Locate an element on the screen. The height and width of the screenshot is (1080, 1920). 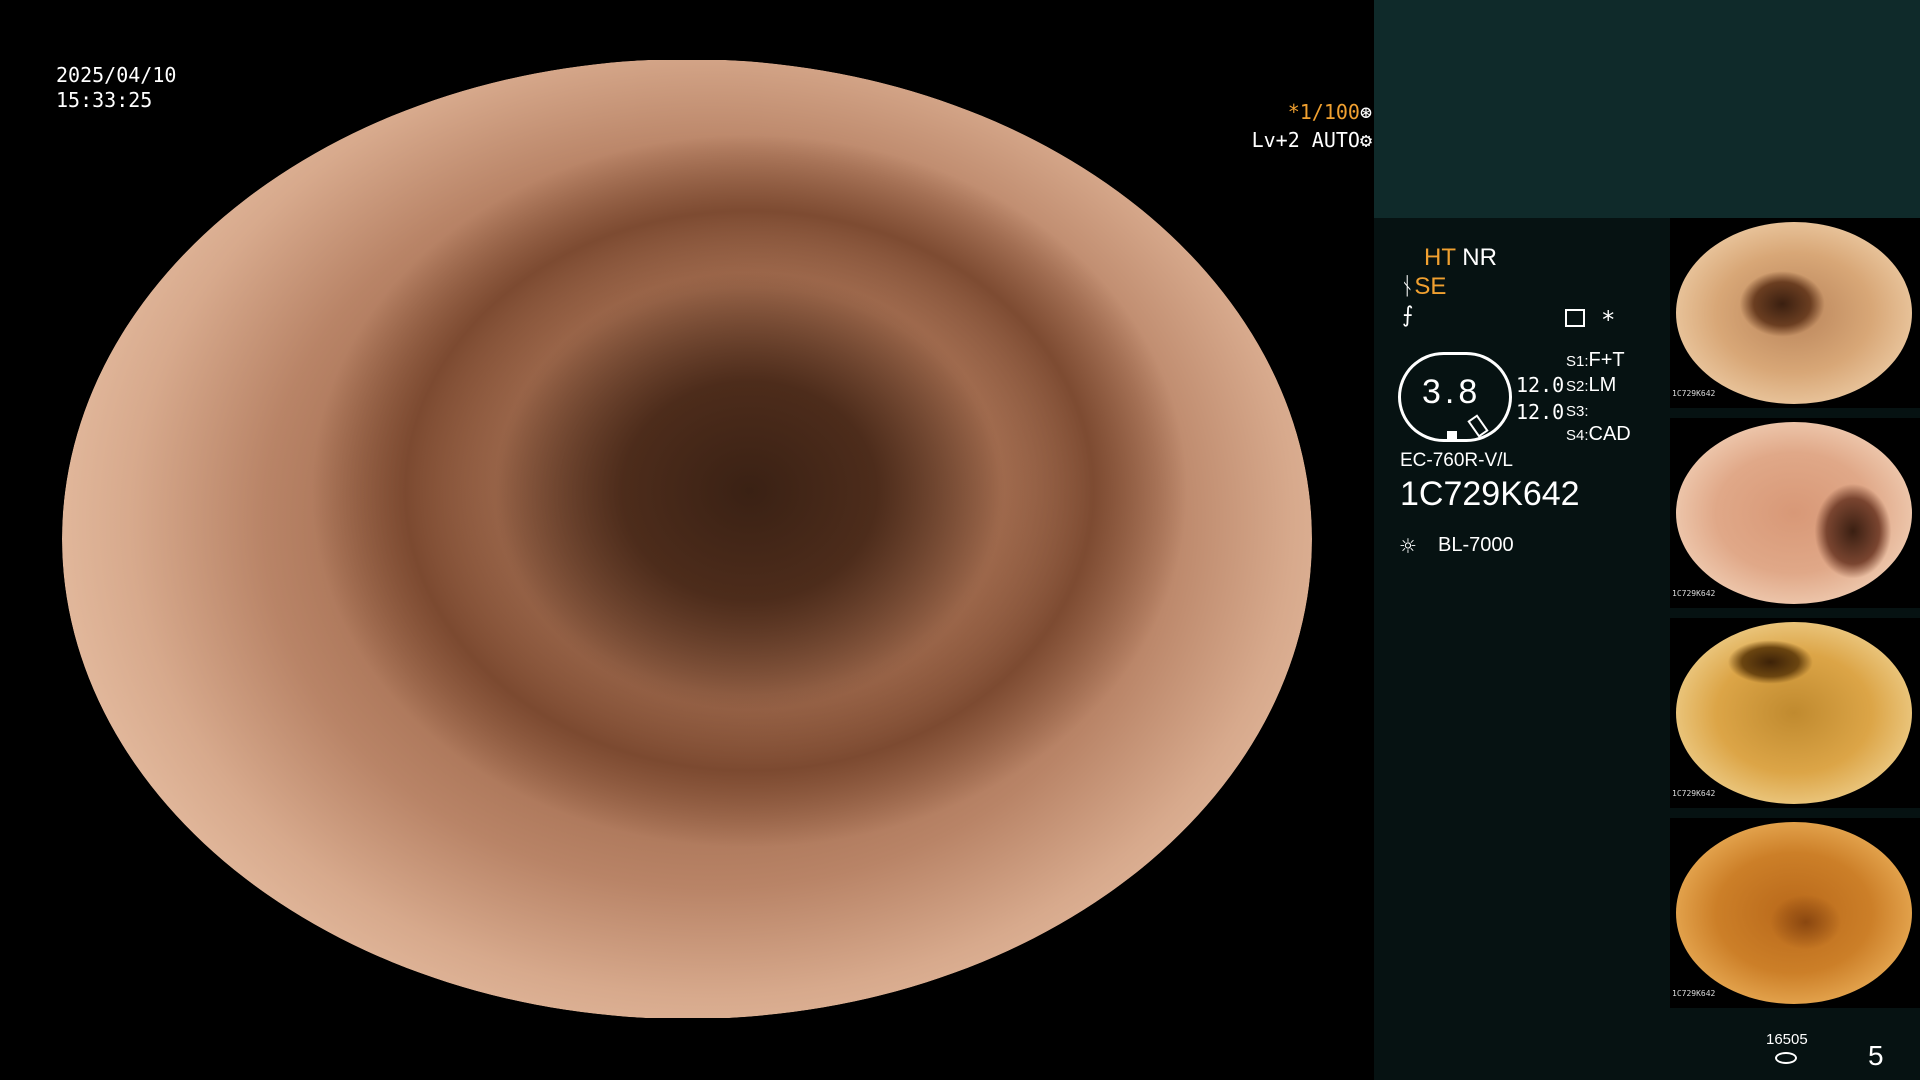
light-source: BL-7000 is located at coordinates (1476, 545).